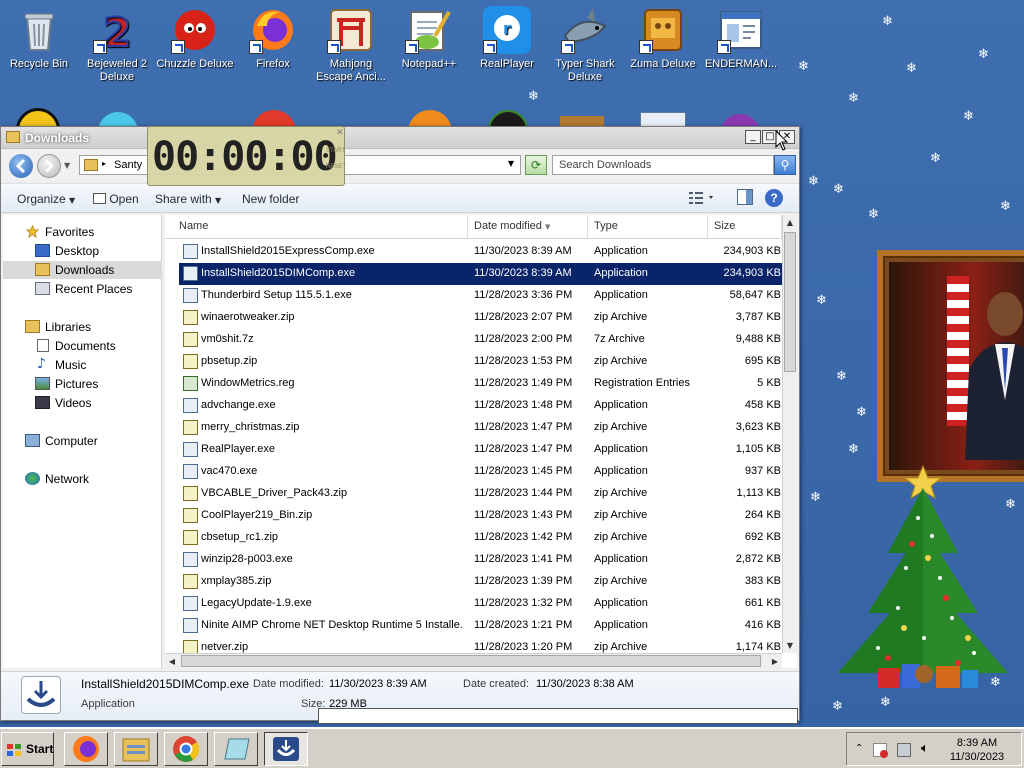 The width and height of the screenshot is (1024, 768). What do you see at coordinates (86, 749) in the screenshot?
I see `taskbar-firefox` at bounding box center [86, 749].